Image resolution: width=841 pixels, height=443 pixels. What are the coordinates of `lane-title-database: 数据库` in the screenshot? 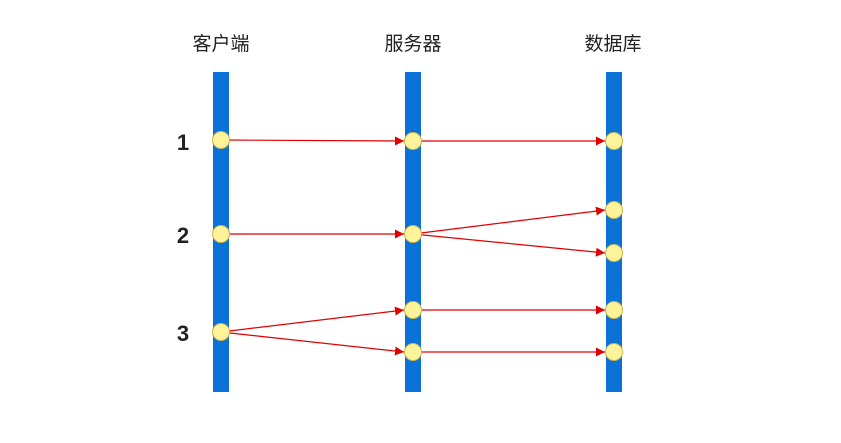 It's located at (612, 44).